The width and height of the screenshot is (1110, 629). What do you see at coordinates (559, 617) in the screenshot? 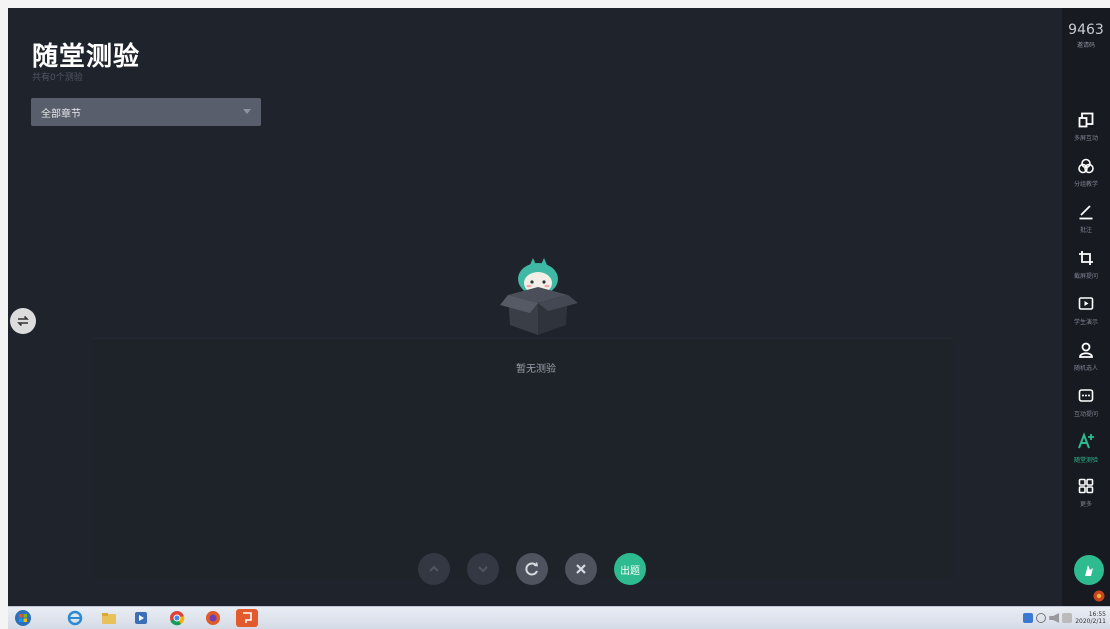
I see `windows-taskbar: 16:55 2020/2/11` at bounding box center [559, 617].